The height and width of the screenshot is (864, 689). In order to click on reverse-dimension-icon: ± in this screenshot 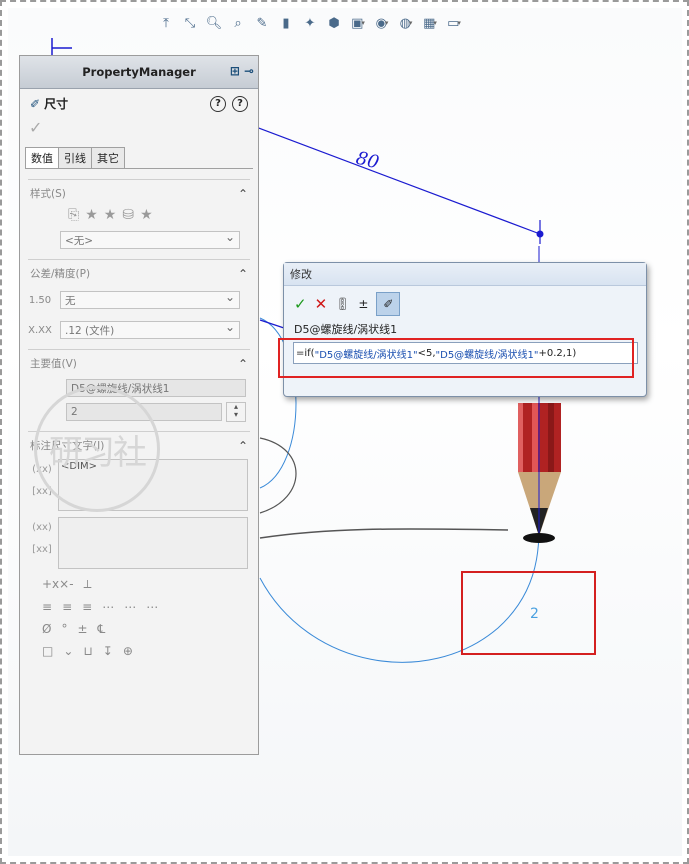, I will do `click(363, 304)`.